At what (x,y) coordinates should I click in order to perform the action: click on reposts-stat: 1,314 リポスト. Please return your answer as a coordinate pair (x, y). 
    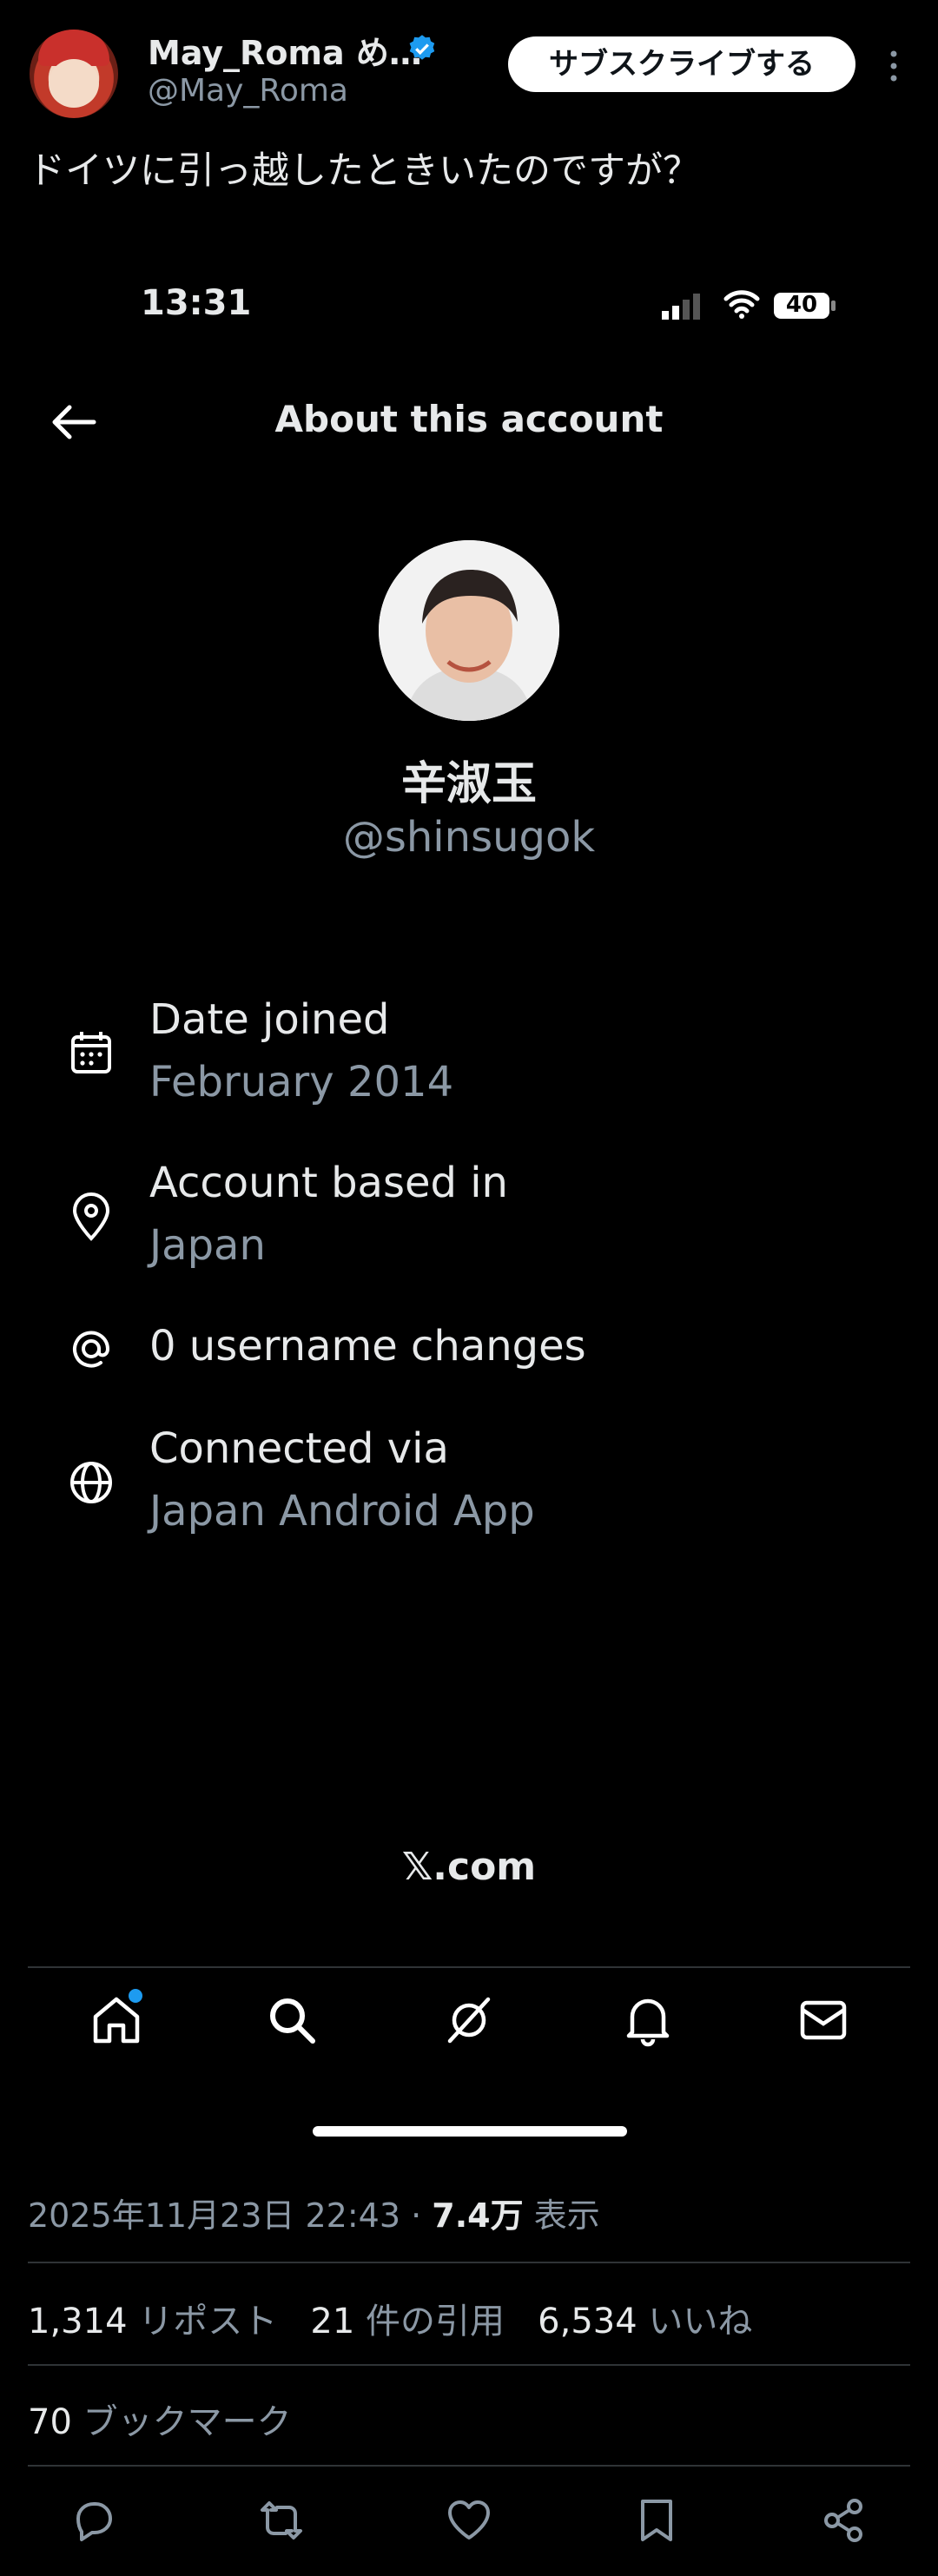
    Looking at the image, I should click on (152, 2322).